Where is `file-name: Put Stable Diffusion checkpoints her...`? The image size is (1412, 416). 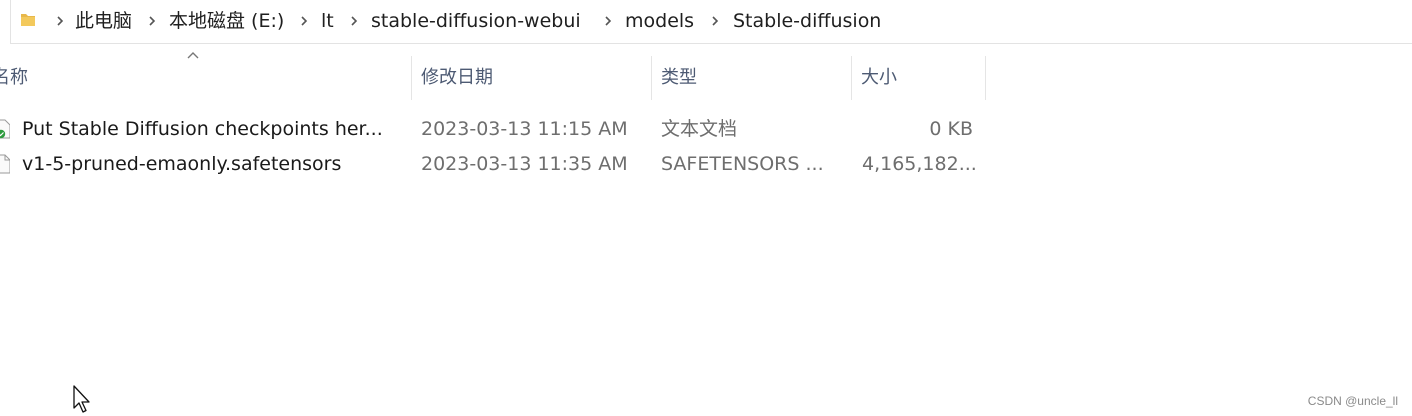
file-name: Put Stable Diffusion checkpoints her... is located at coordinates (202, 129).